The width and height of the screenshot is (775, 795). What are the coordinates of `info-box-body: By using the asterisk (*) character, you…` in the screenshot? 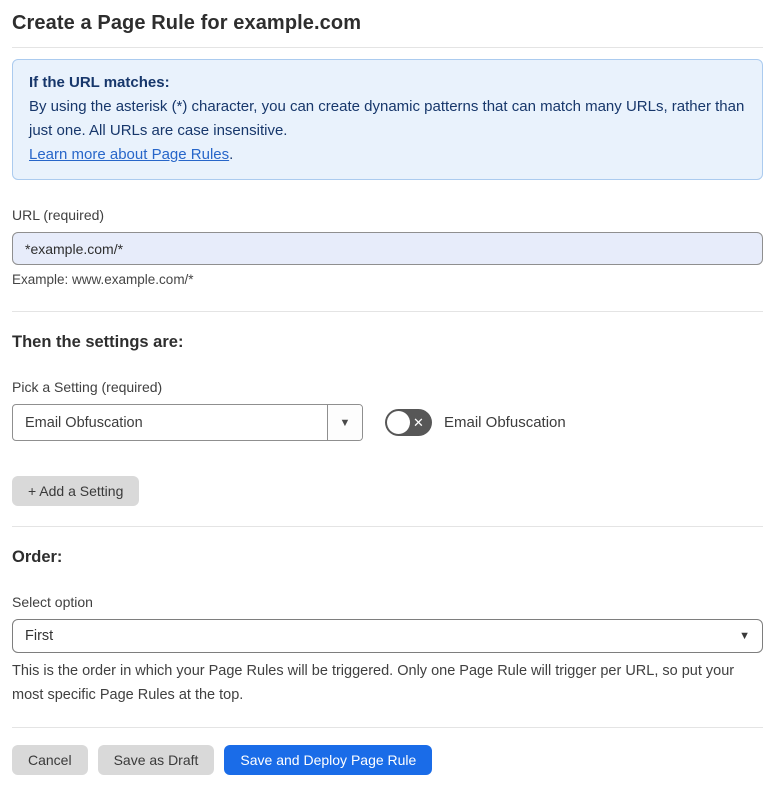 It's located at (387, 118).